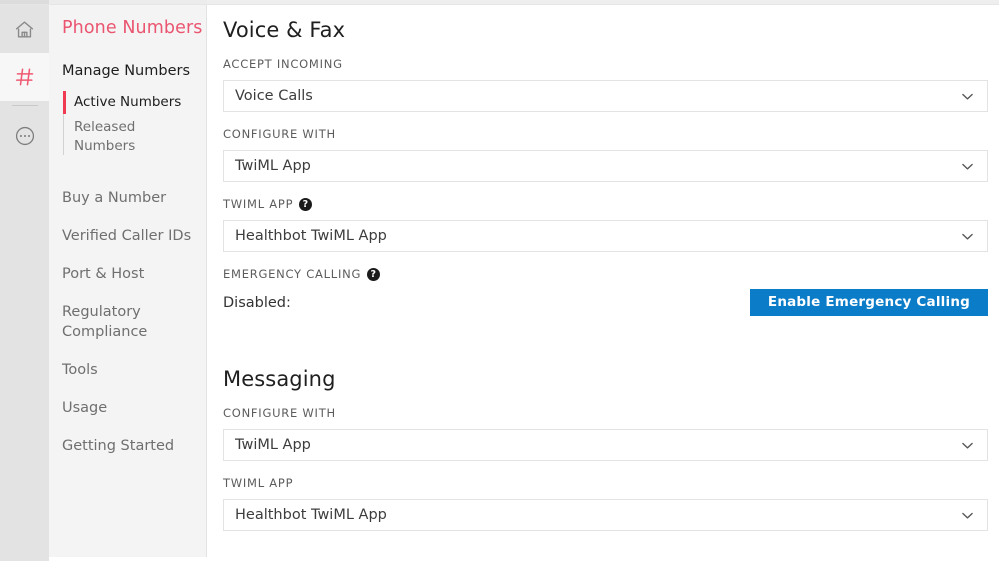 This screenshot has height=561, width=999. What do you see at coordinates (274, 96) in the screenshot?
I see `select-value: Voice Calls` at bounding box center [274, 96].